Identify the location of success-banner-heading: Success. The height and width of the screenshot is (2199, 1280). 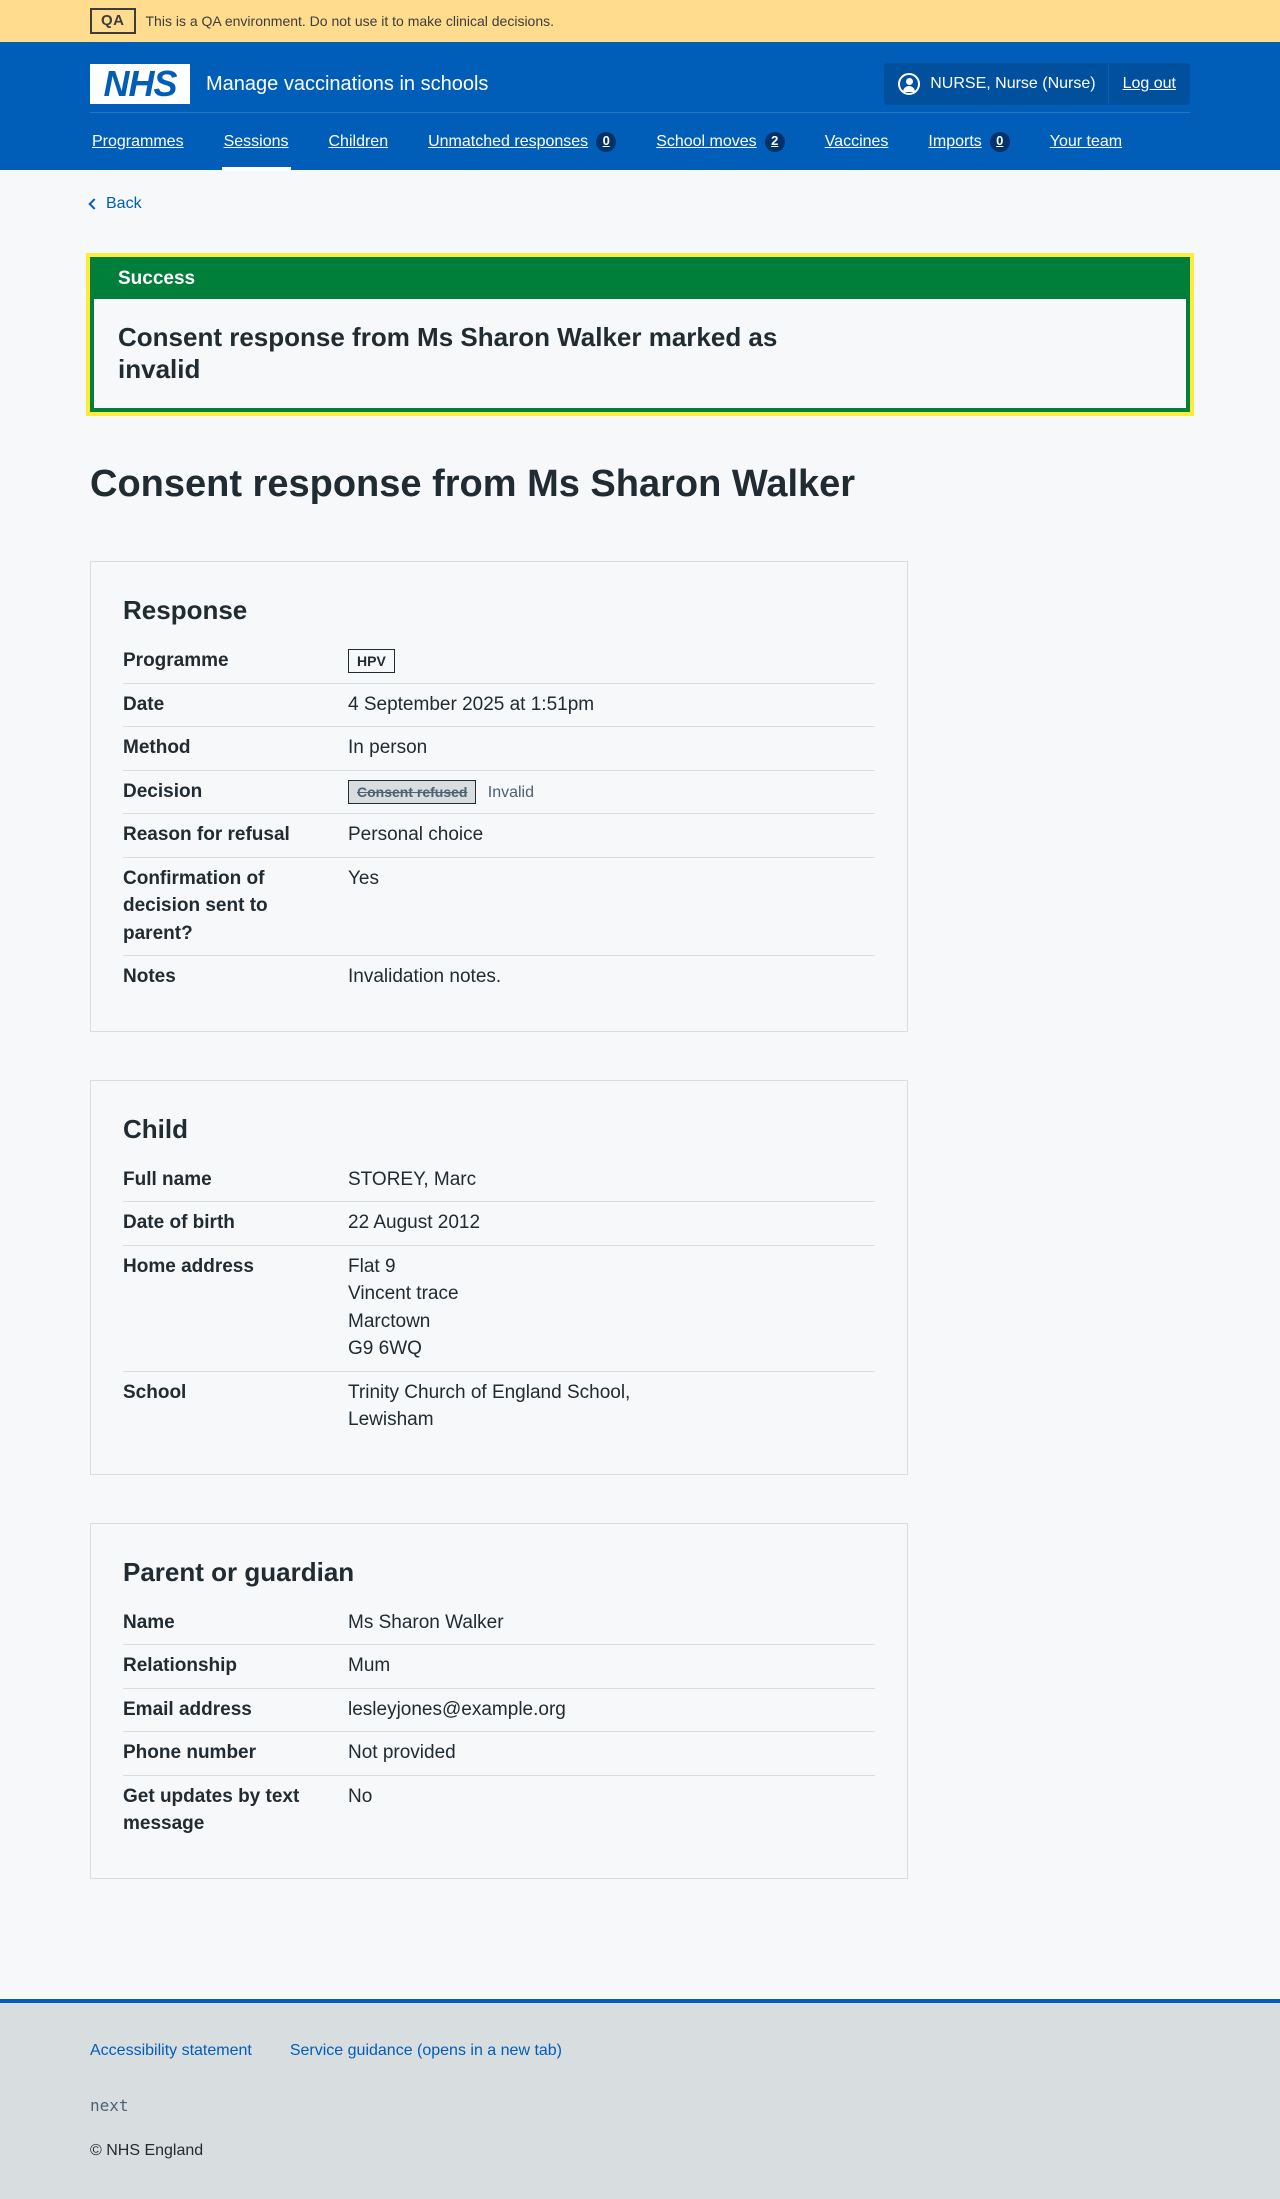
(640, 280).